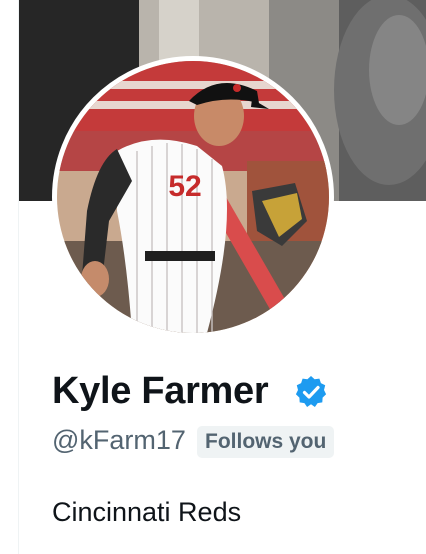 The image size is (426, 554). What do you see at coordinates (311, 392) in the screenshot?
I see `verified-badge-icon` at bounding box center [311, 392].